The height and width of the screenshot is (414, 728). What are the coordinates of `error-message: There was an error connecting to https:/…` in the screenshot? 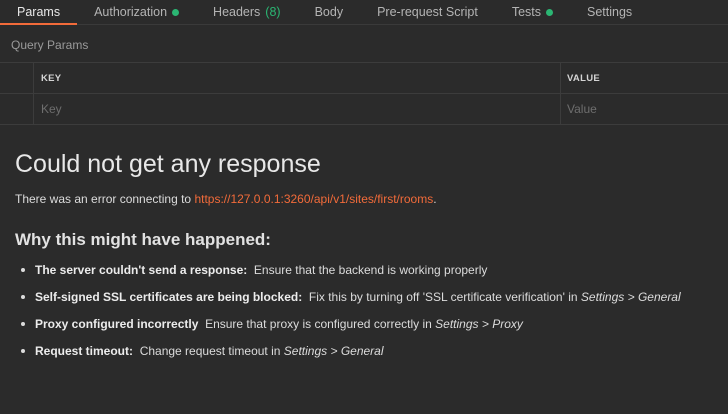 It's located at (371, 199).